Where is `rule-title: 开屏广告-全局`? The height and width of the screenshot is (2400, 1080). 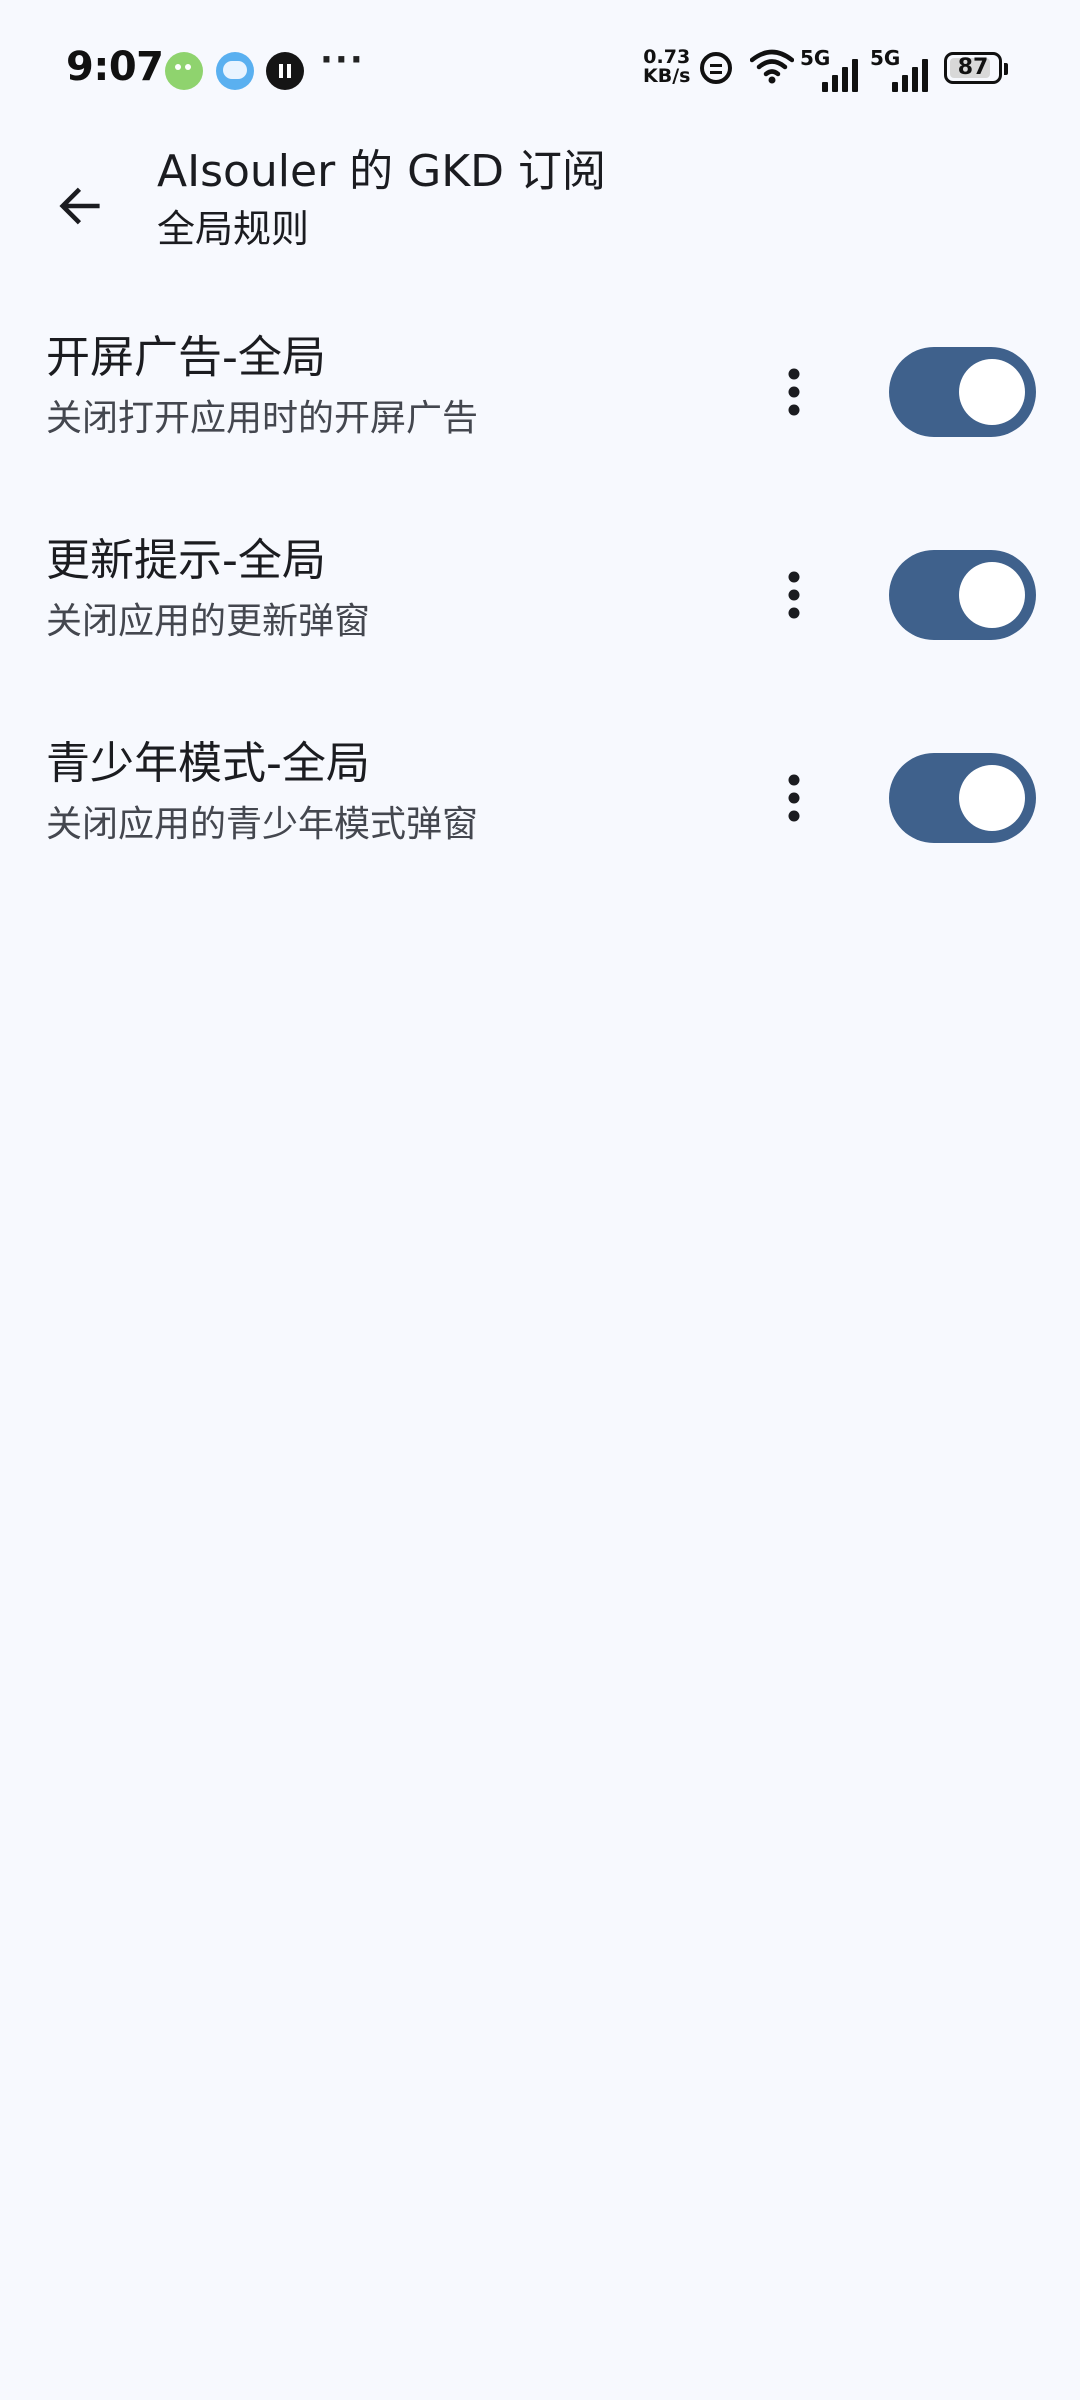
rule-title: 开屏广告-全局 is located at coordinates (186, 357).